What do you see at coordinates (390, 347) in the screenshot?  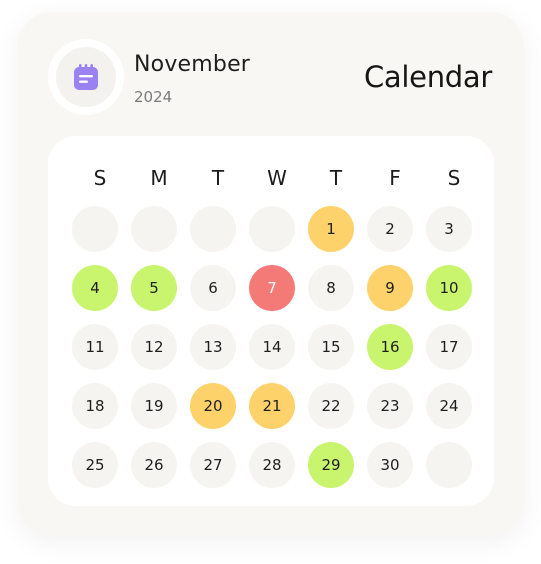 I see `day-cell: 16` at bounding box center [390, 347].